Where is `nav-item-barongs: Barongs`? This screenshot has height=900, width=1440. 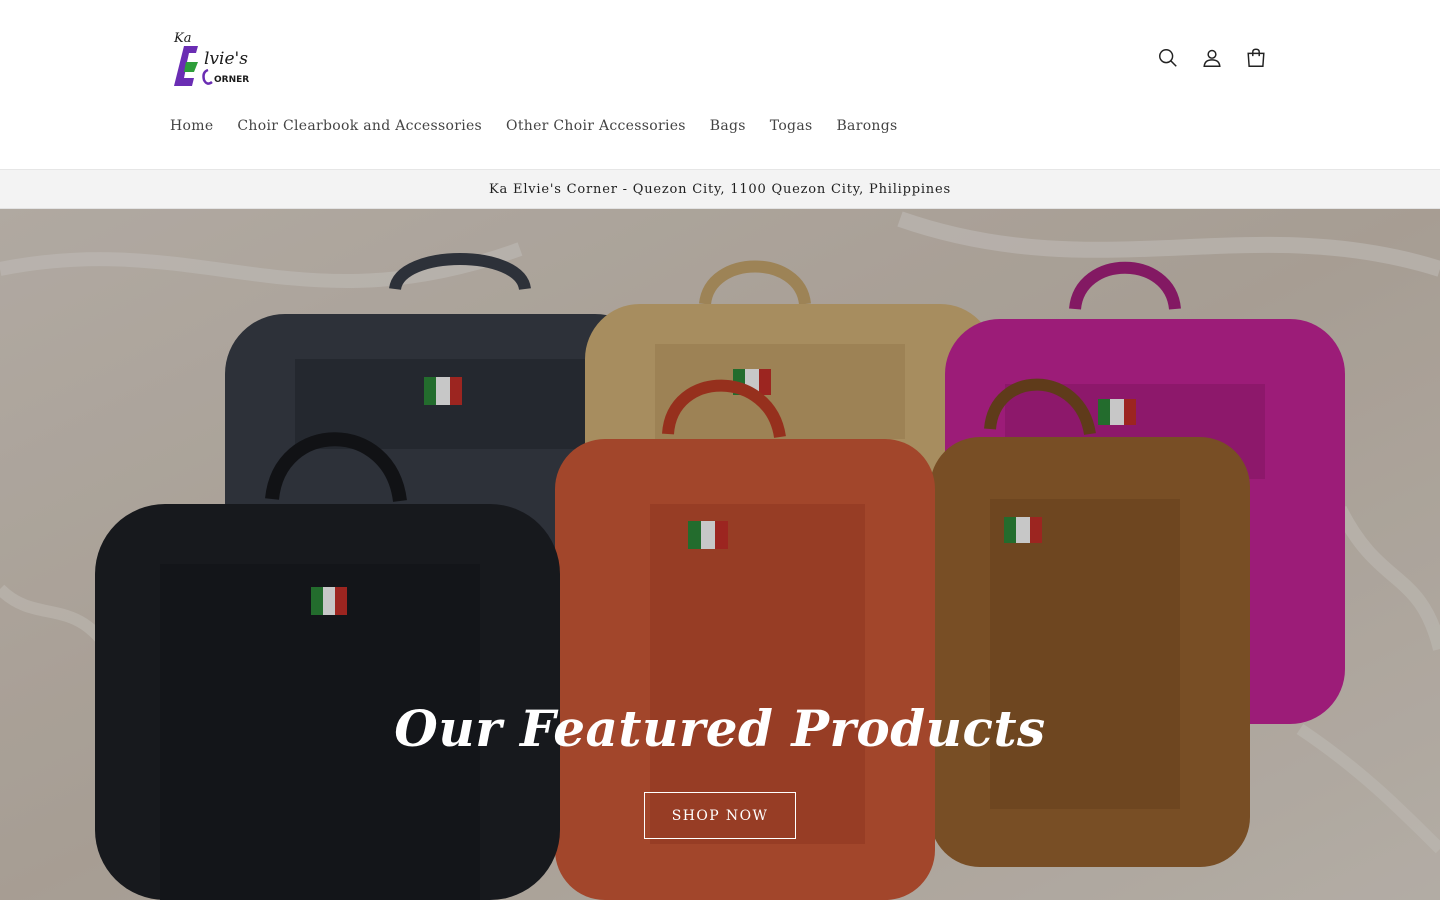 nav-item-barongs: Barongs is located at coordinates (866, 126).